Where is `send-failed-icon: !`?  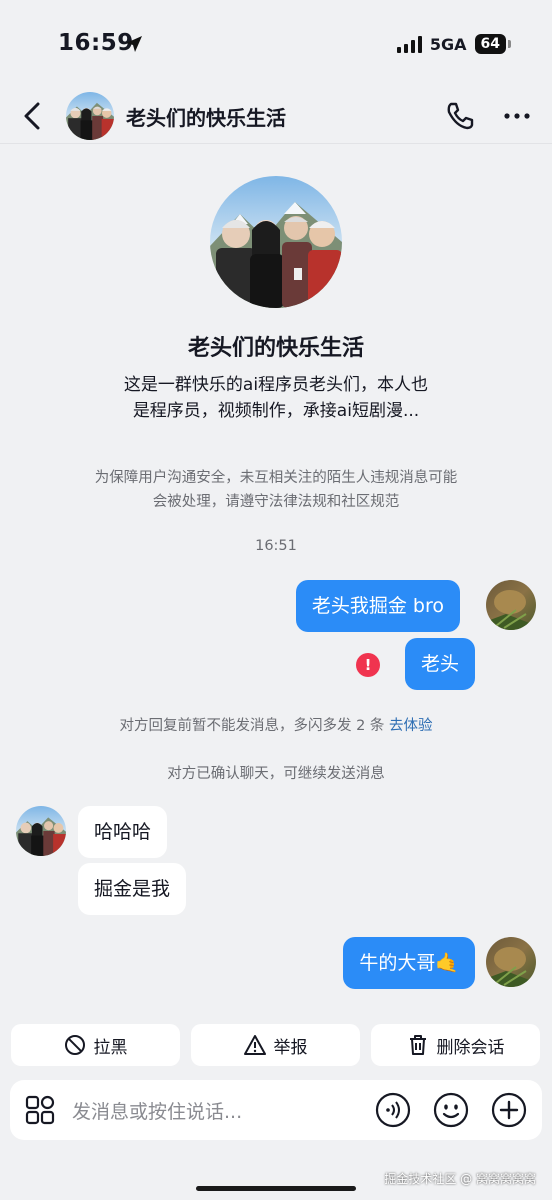
send-failed-icon: ! is located at coordinates (368, 665).